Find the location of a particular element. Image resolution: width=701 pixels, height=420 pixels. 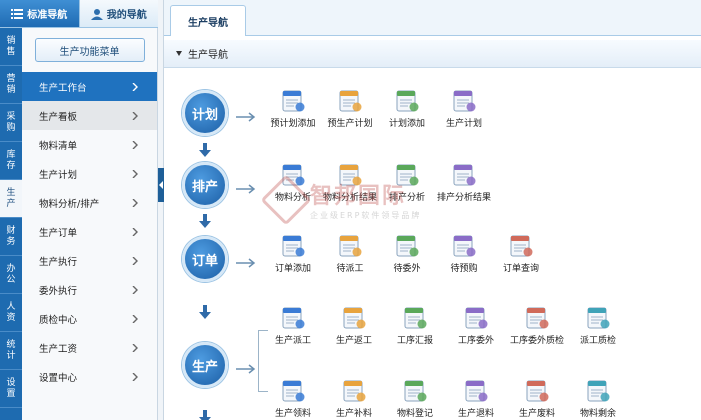

menu-item: 设置中心 is located at coordinates (89, 376).